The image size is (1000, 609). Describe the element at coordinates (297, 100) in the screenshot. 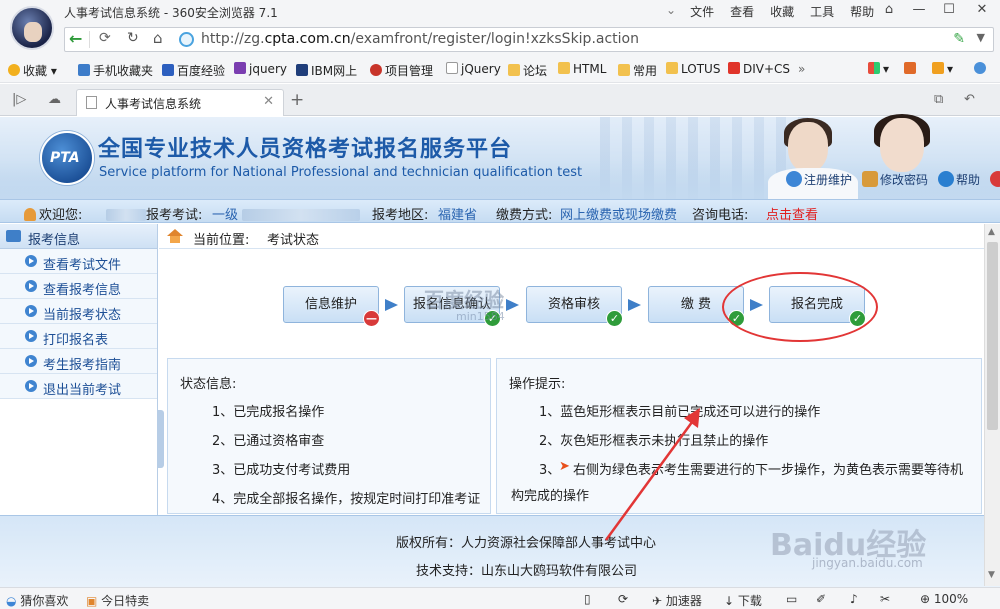

I see `new-tab-button: +` at that location.